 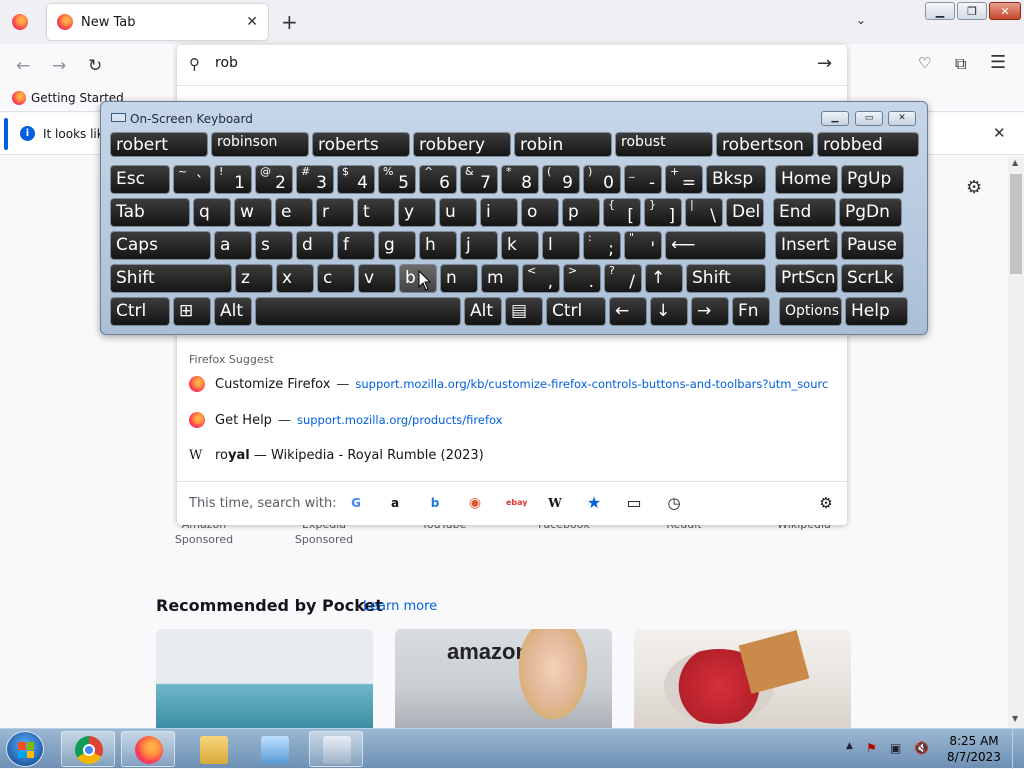 I want to click on key-pgdn: PgDn, so click(x=870, y=212).